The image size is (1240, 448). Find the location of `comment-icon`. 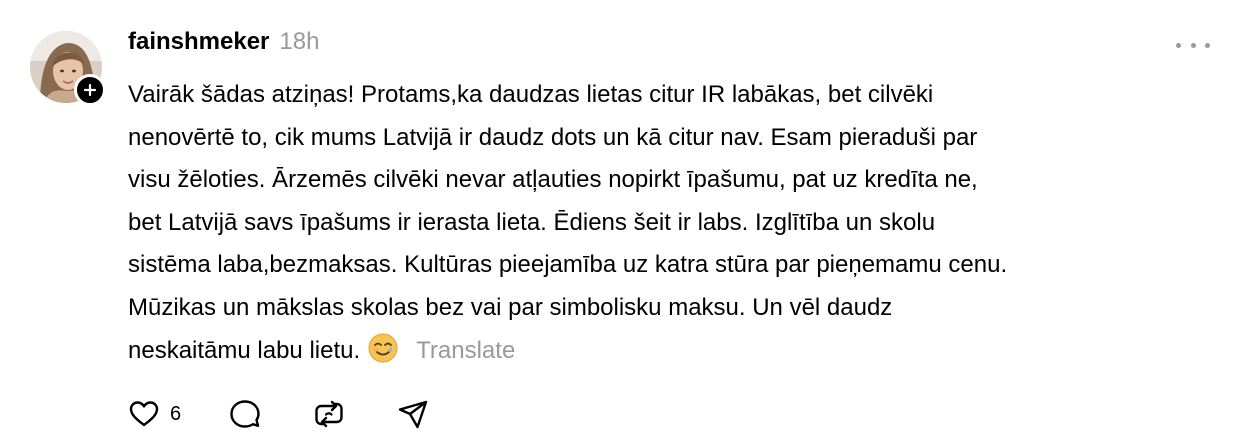

comment-icon is located at coordinates (245, 414).